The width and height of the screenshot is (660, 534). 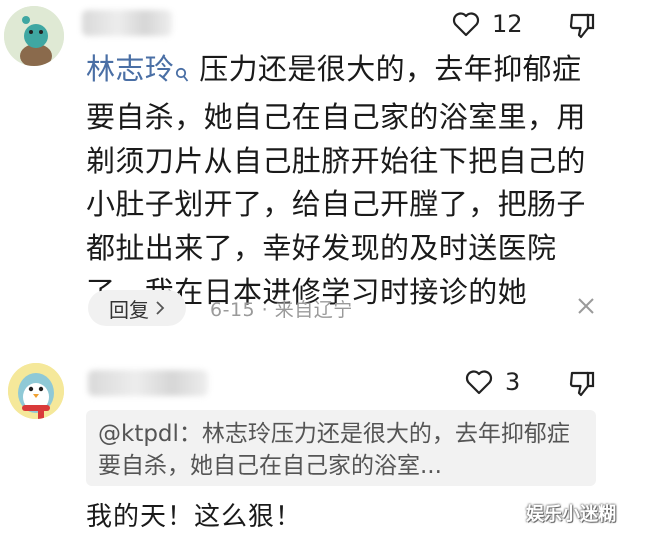 What do you see at coordinates (160, 308) in the screenshot?
I see `chevron-right-icon` at bounding box center [160, 308].